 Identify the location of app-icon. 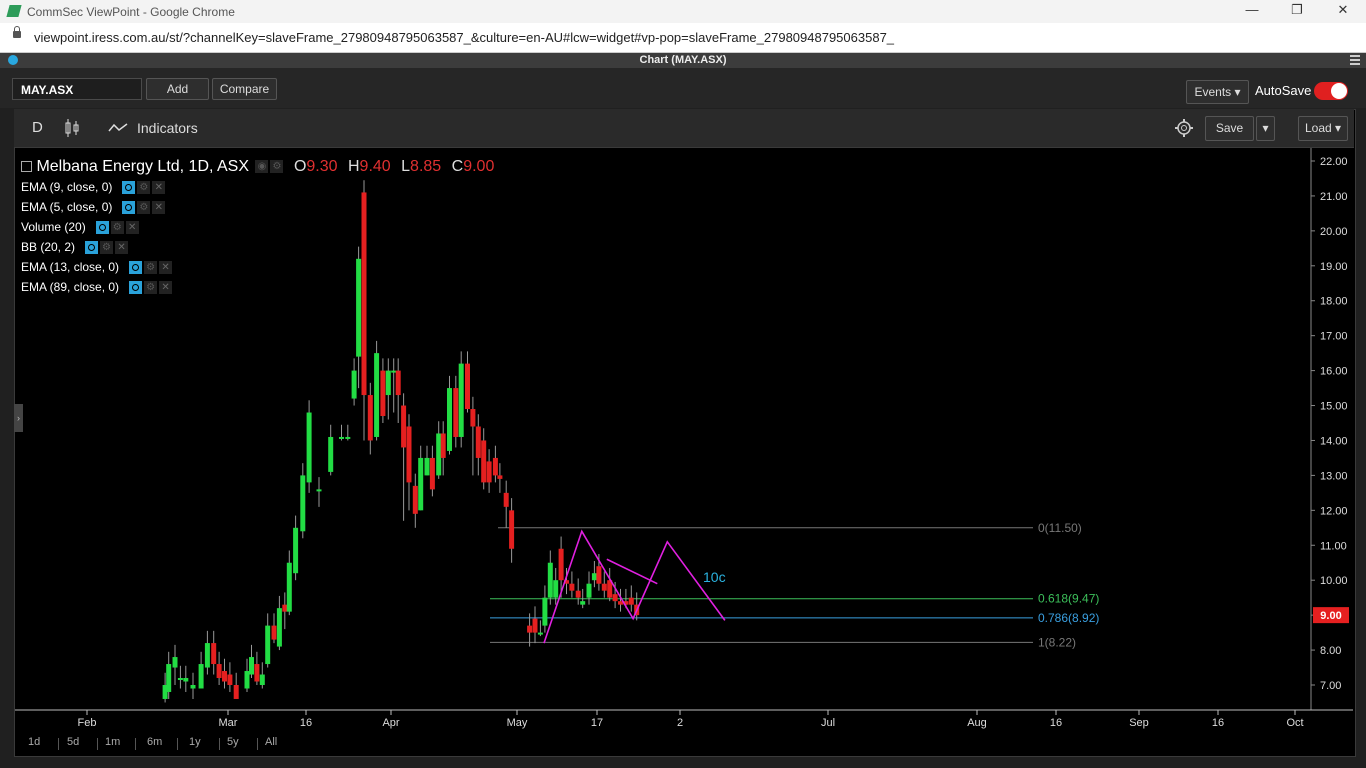
(14, 11).